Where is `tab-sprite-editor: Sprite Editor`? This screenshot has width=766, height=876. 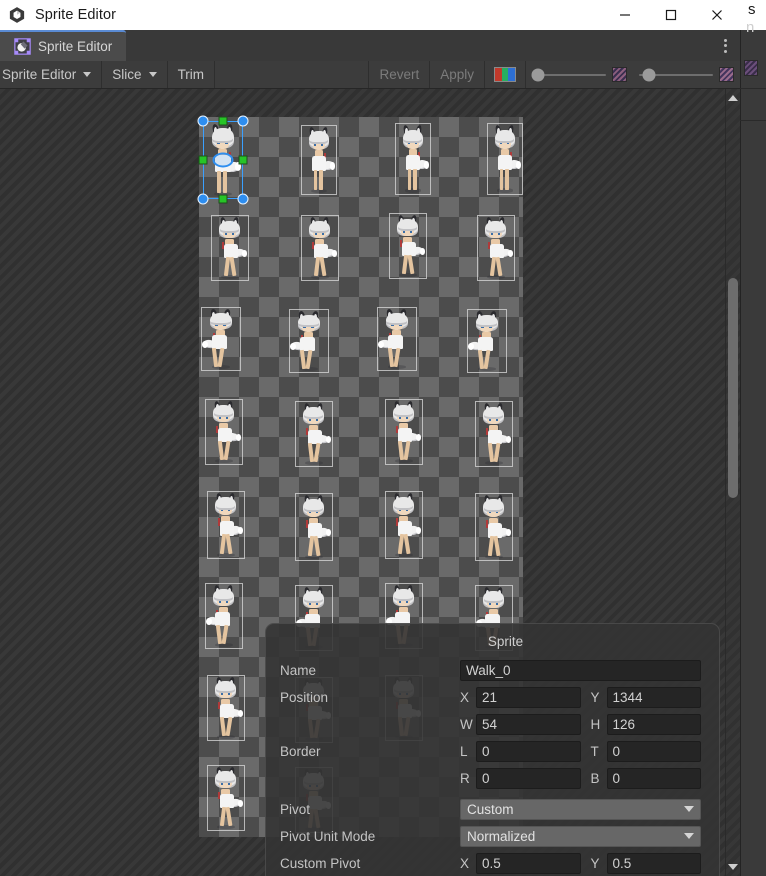
tab-sprite-editor: Sprite Editor is located at coordinates (63, 45).